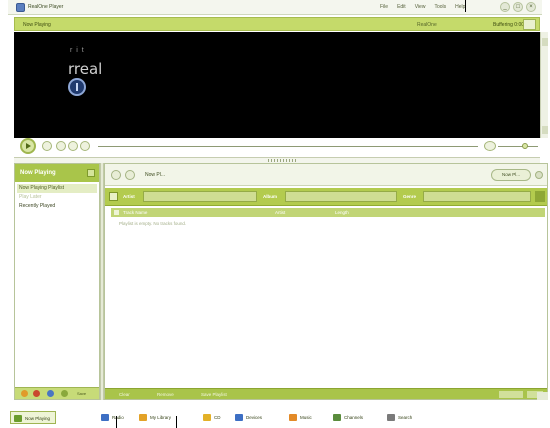  Describe the element at coordinates (214, 394) in the screenshot. I see `save-playlist-button: Save Playlist` at that location.